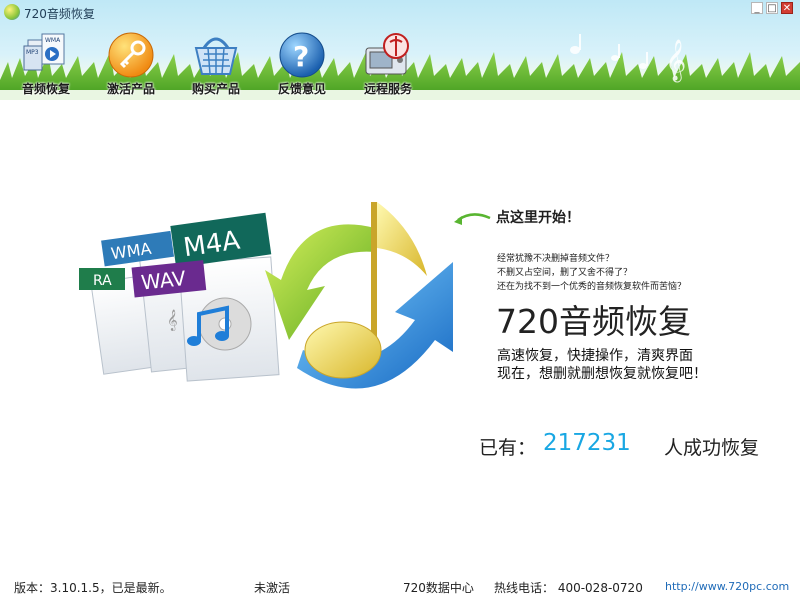  Describe the element at coordinates (472, 219) in the screenshot. I see `start-pointer-icon` at that location.